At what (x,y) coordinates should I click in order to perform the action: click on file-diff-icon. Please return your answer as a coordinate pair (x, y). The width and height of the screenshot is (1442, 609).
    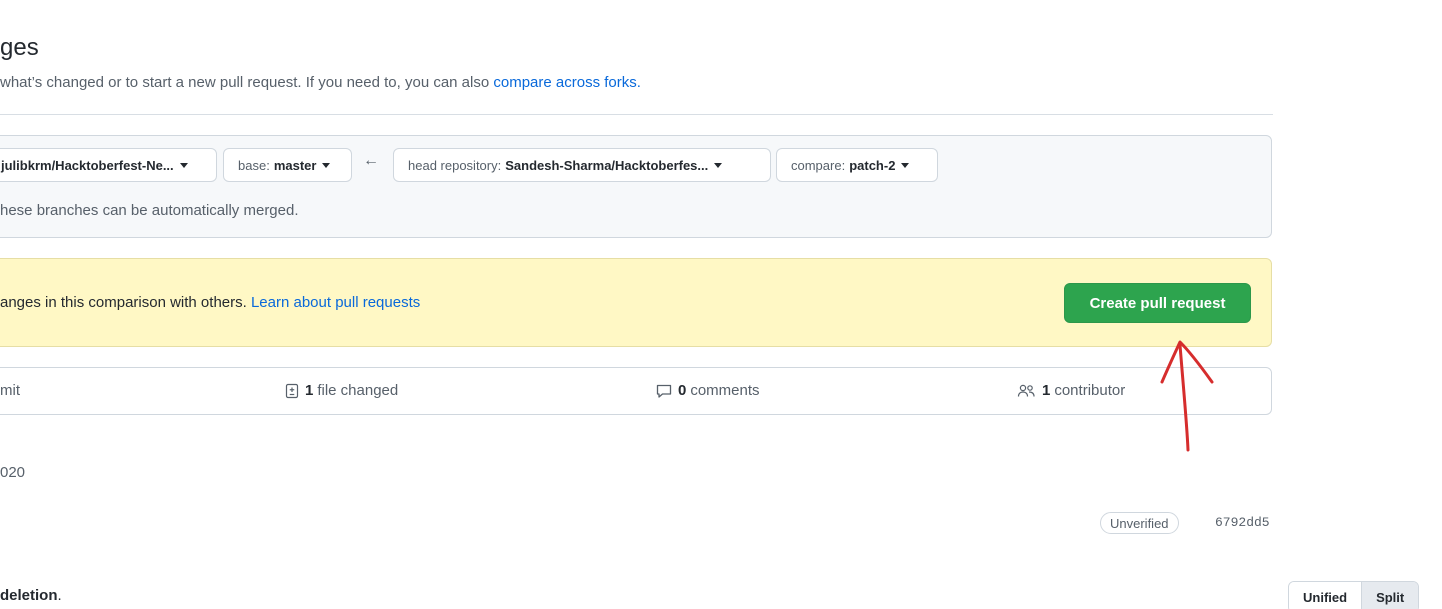
    Looking at the image, I should click on (292, 390).